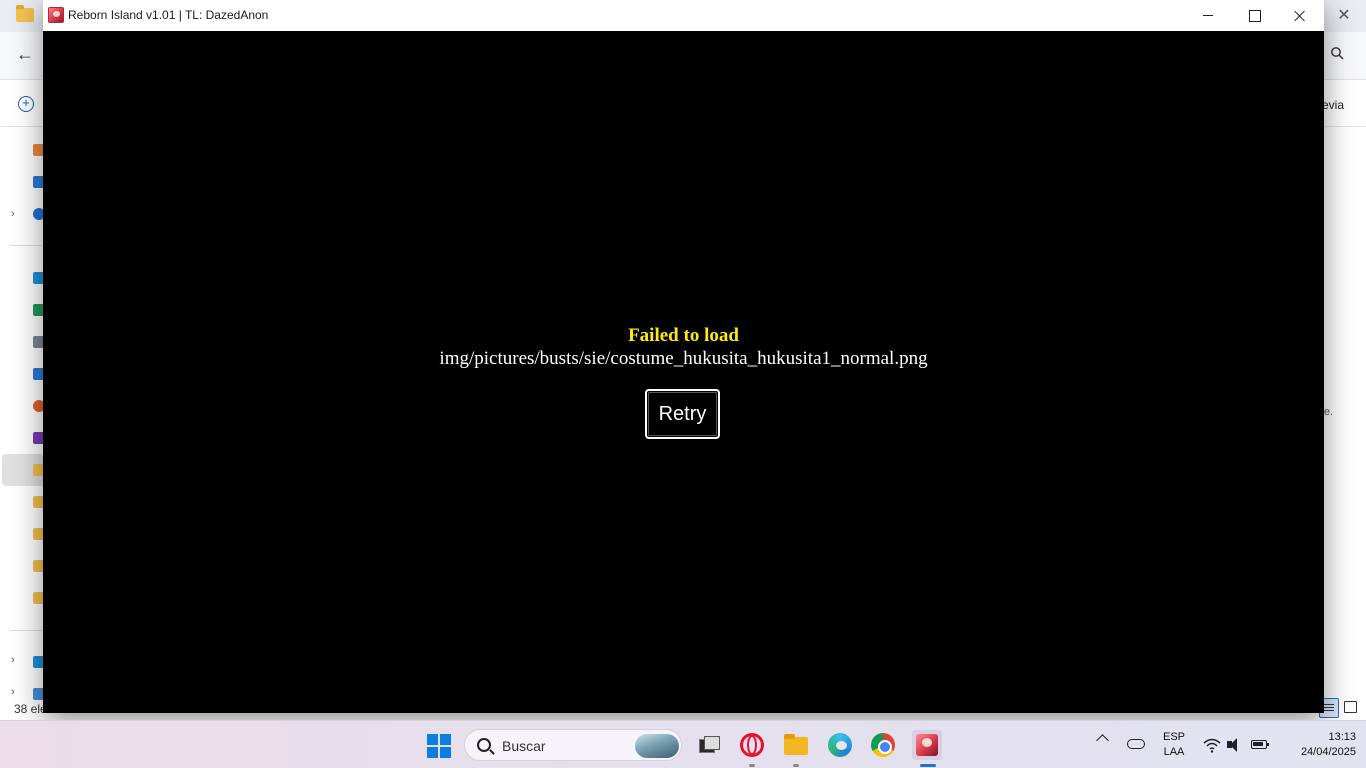 The width and height of the screenshot is (1366, 768). Describe the element at coordinates (752, 745) in the screenshot. I see `opera-browser-icon` at that location.